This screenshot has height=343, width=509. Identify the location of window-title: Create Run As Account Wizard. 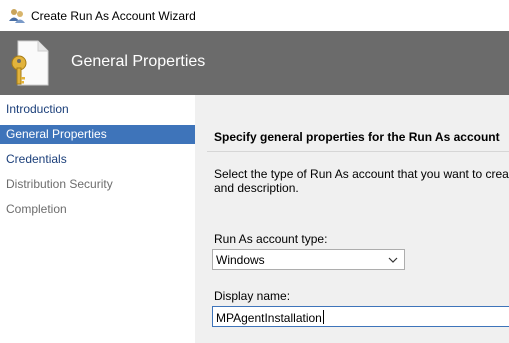
(113, 16).